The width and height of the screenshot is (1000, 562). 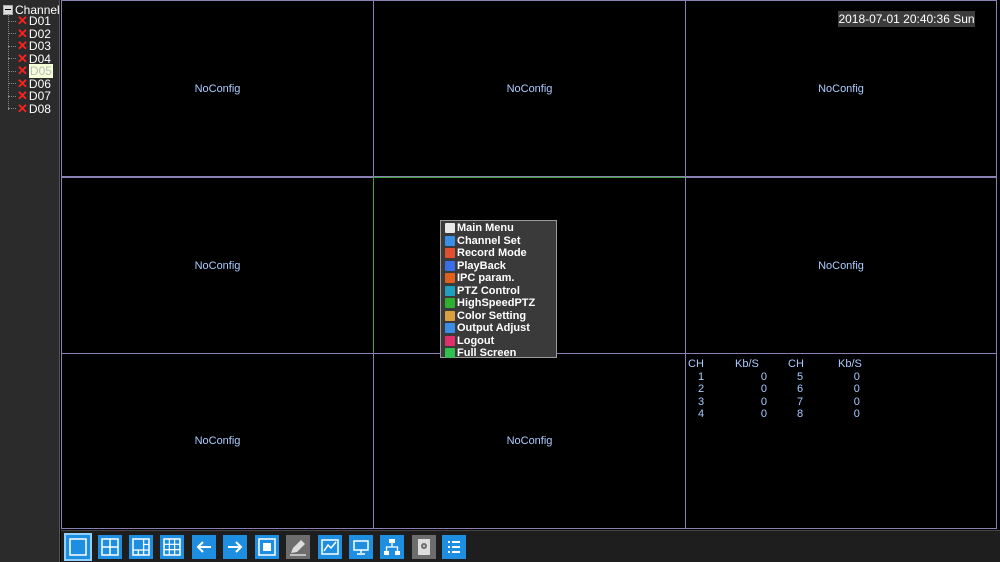 I want to click on stats-cell: 4, so click(x=701, y=414).